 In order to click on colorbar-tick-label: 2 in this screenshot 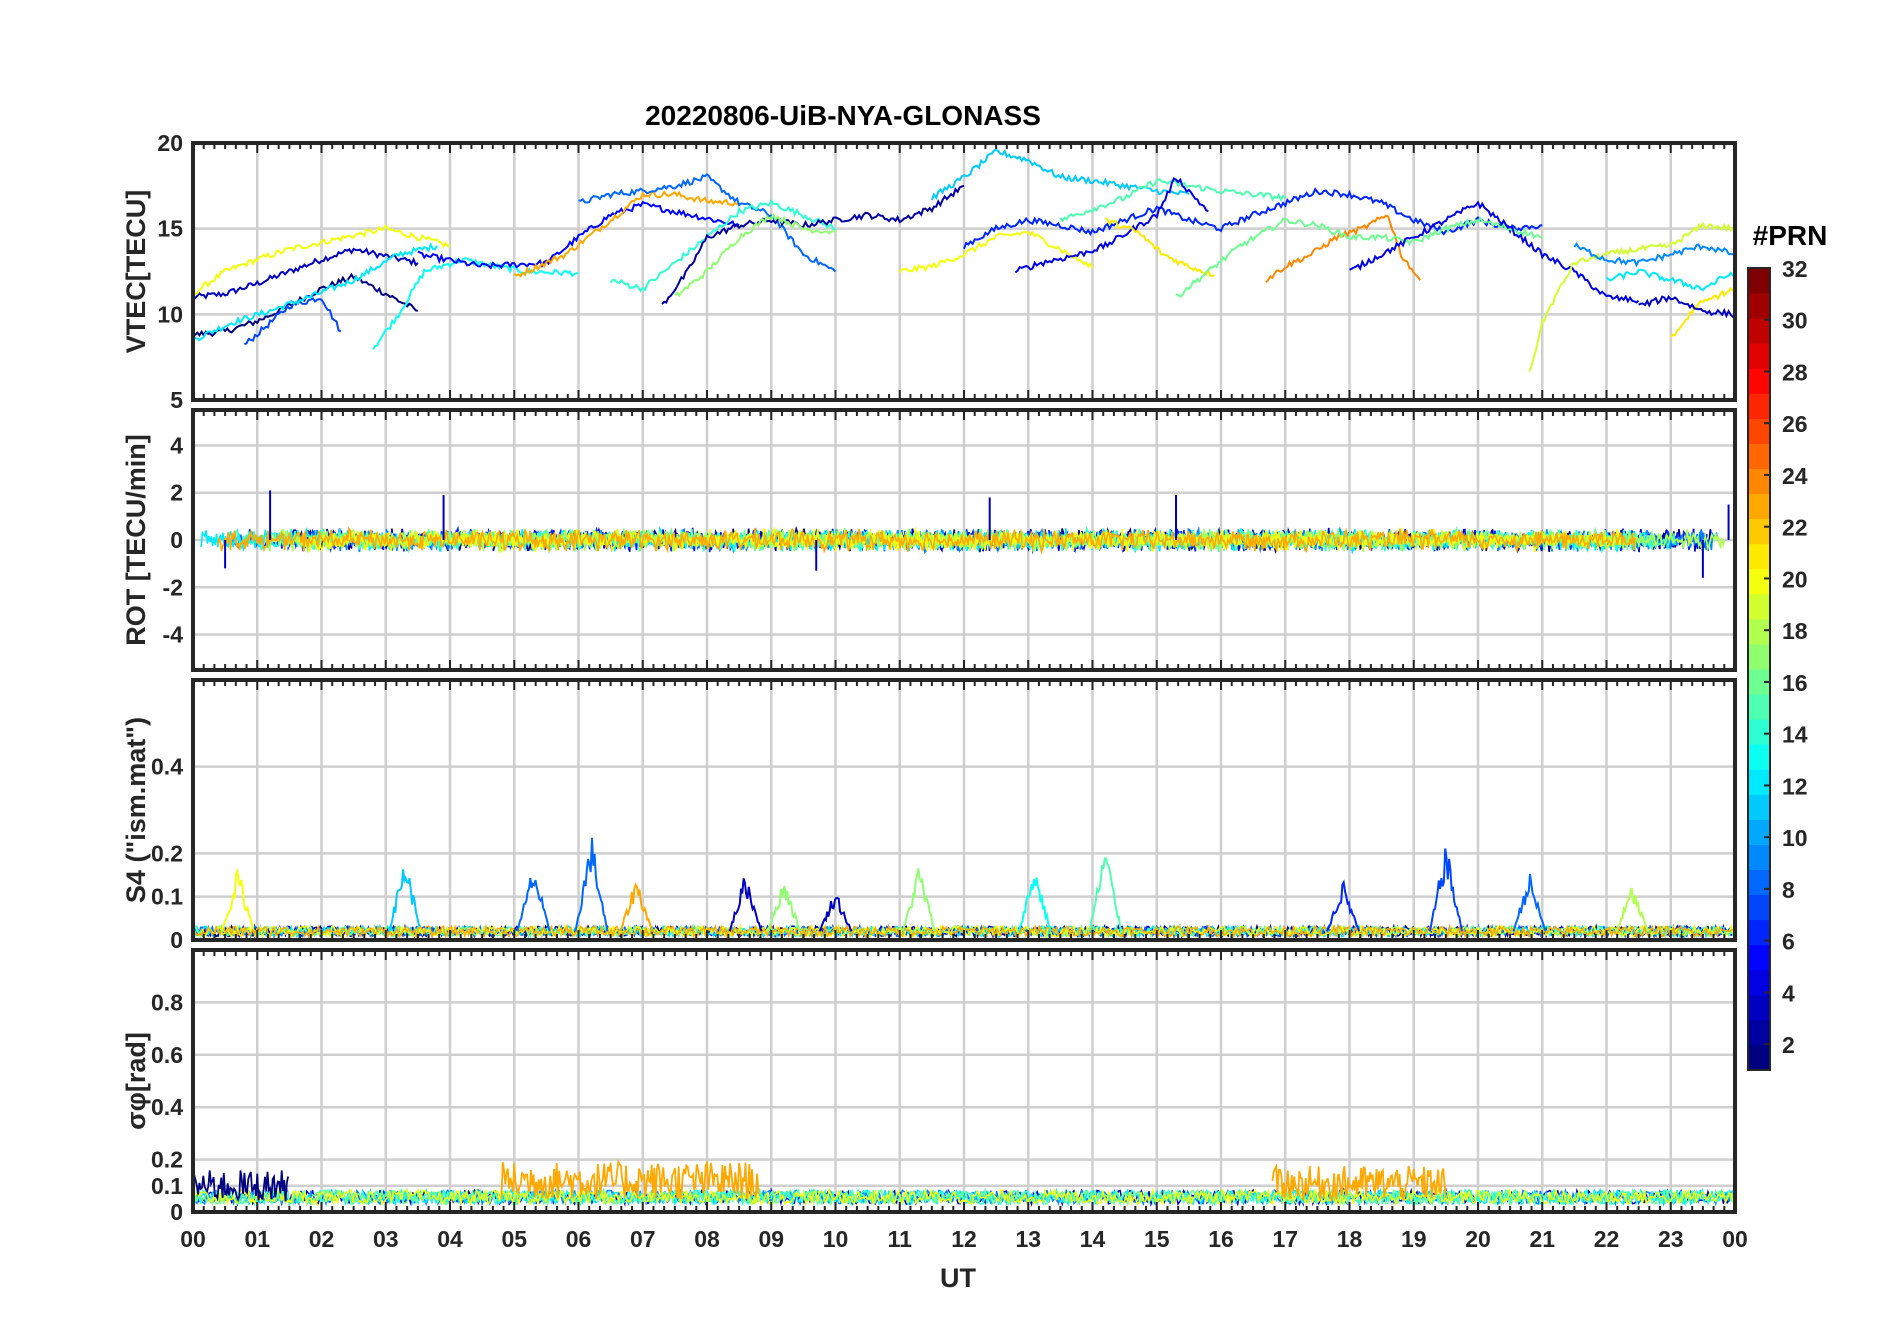, I will do `click(1788, 1045)`.